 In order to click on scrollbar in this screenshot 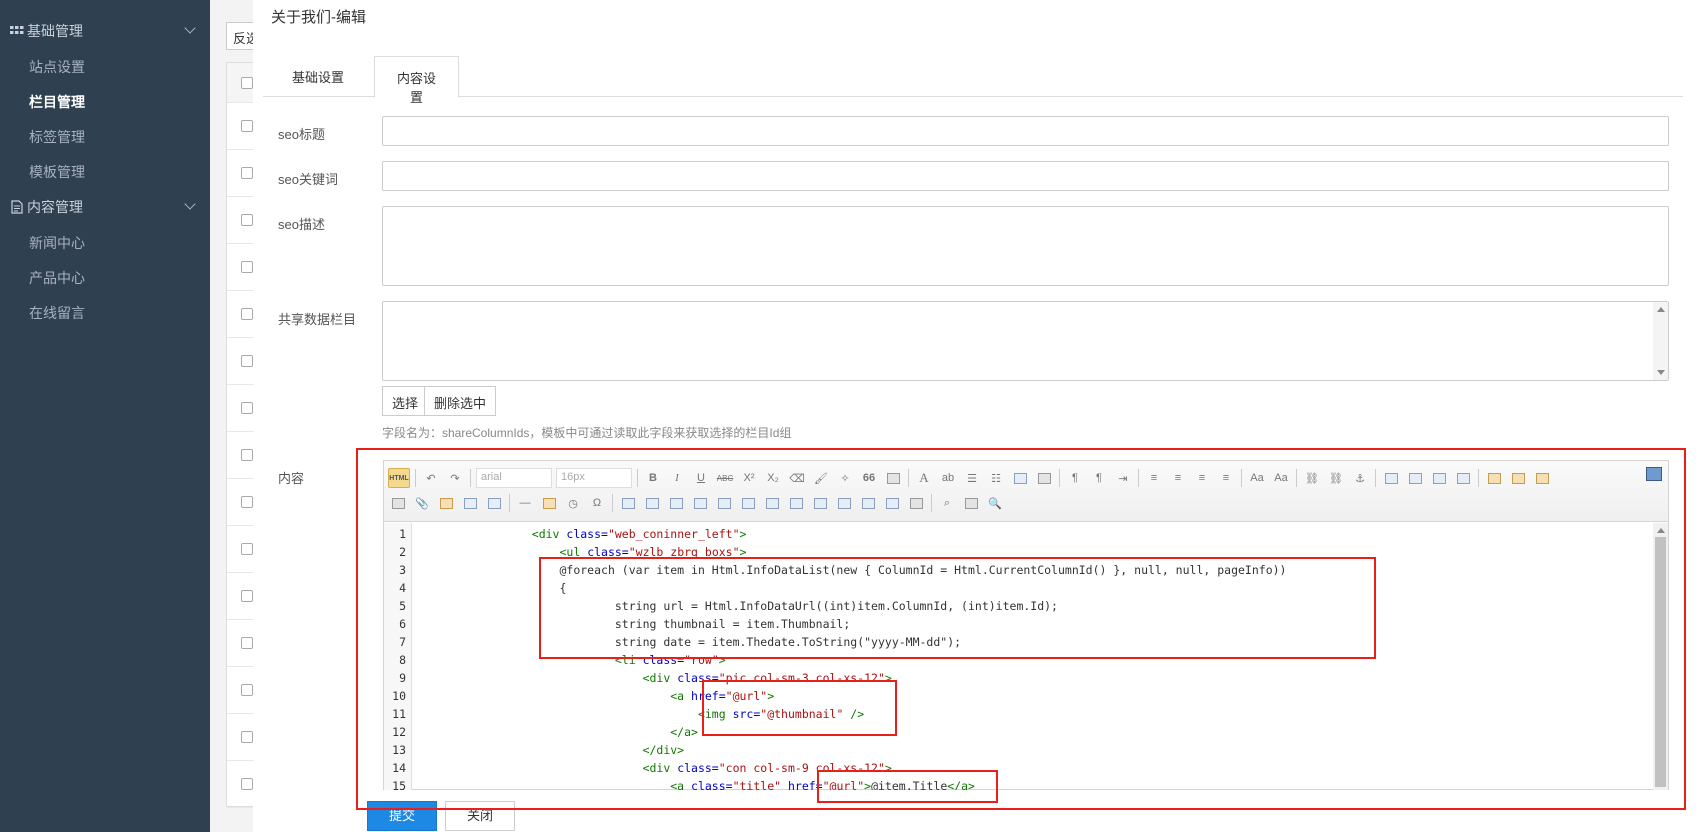, I will do `click(1660, 341)`.